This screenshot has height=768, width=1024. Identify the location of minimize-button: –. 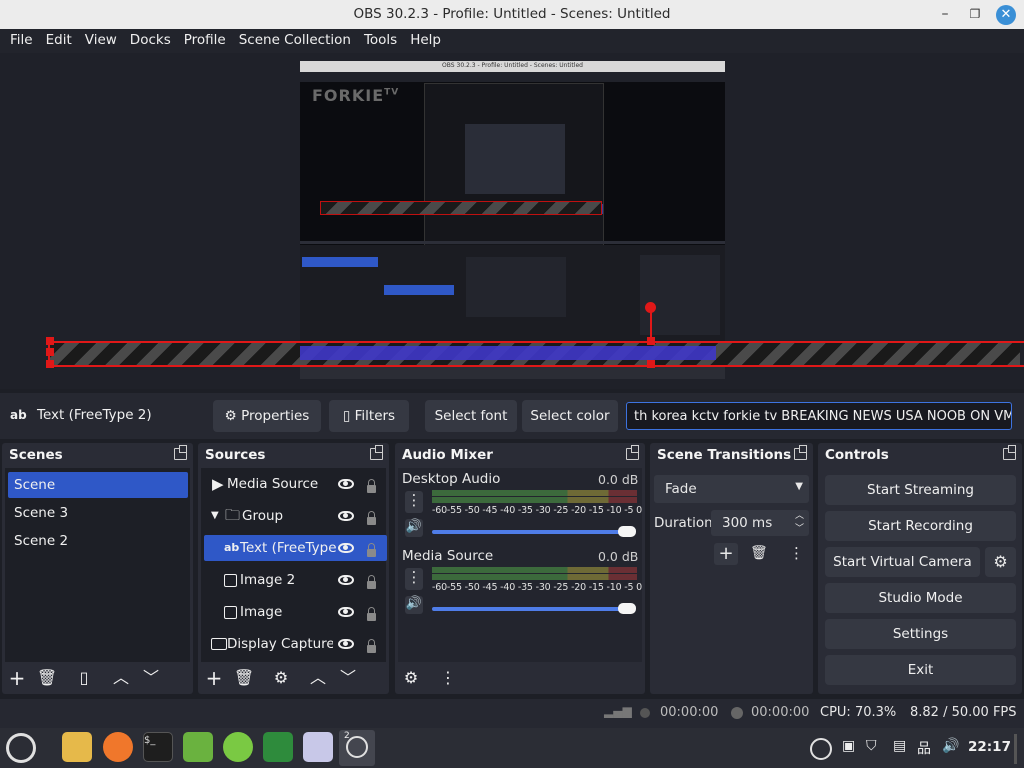
(945, 14).